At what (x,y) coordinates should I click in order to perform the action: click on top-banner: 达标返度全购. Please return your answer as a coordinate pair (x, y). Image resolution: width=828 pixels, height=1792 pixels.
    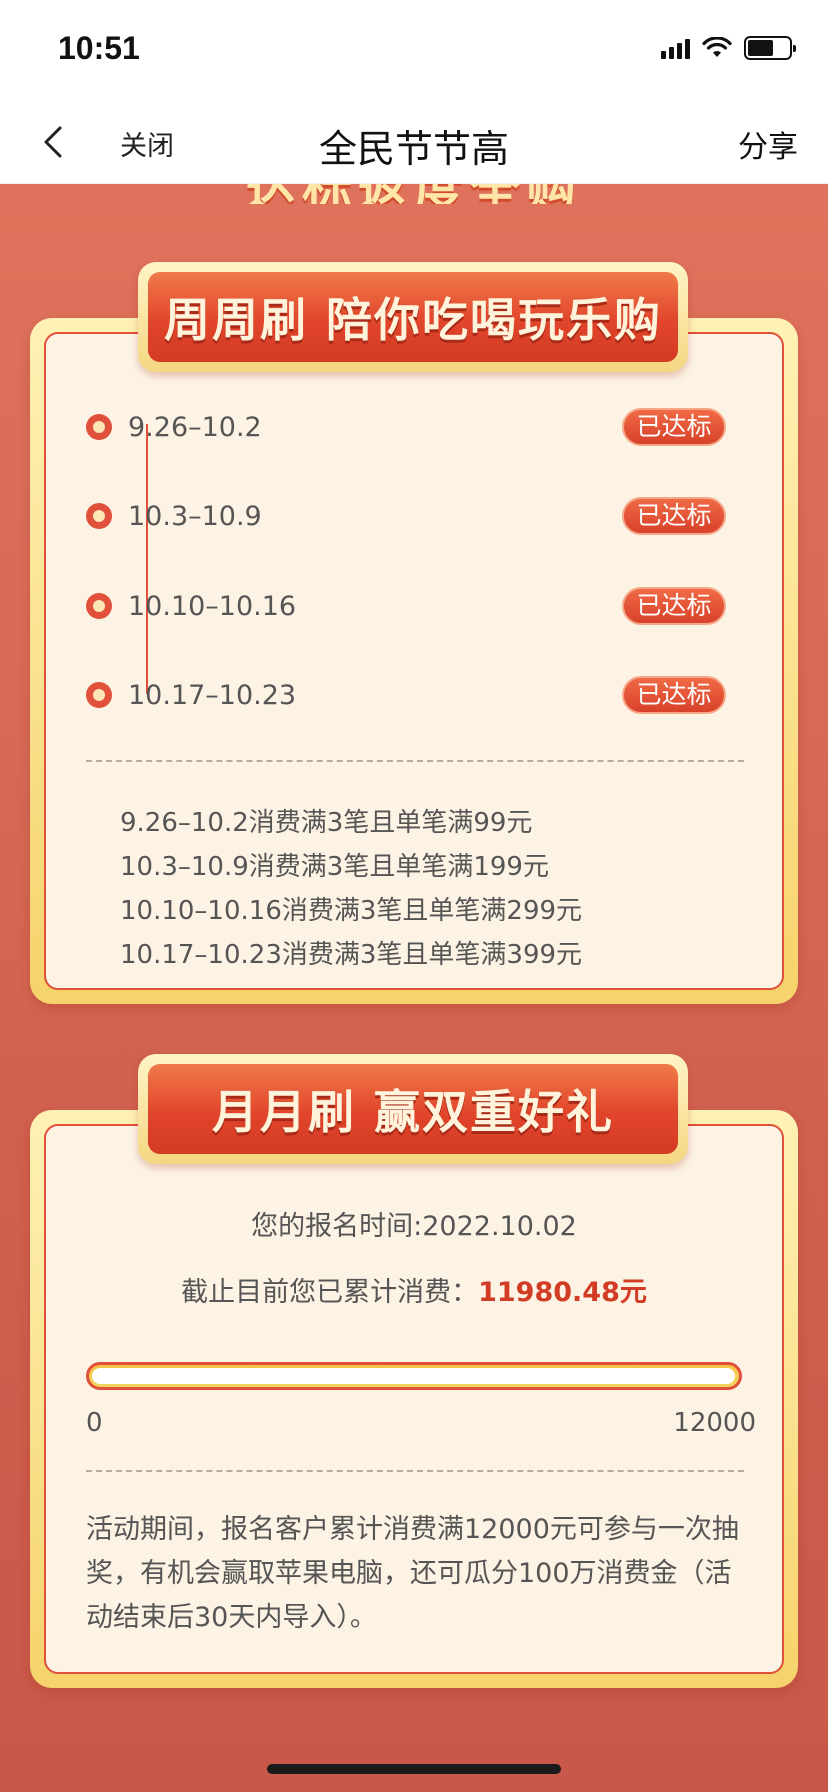
    Looking at the image, I should click on (414, 194).